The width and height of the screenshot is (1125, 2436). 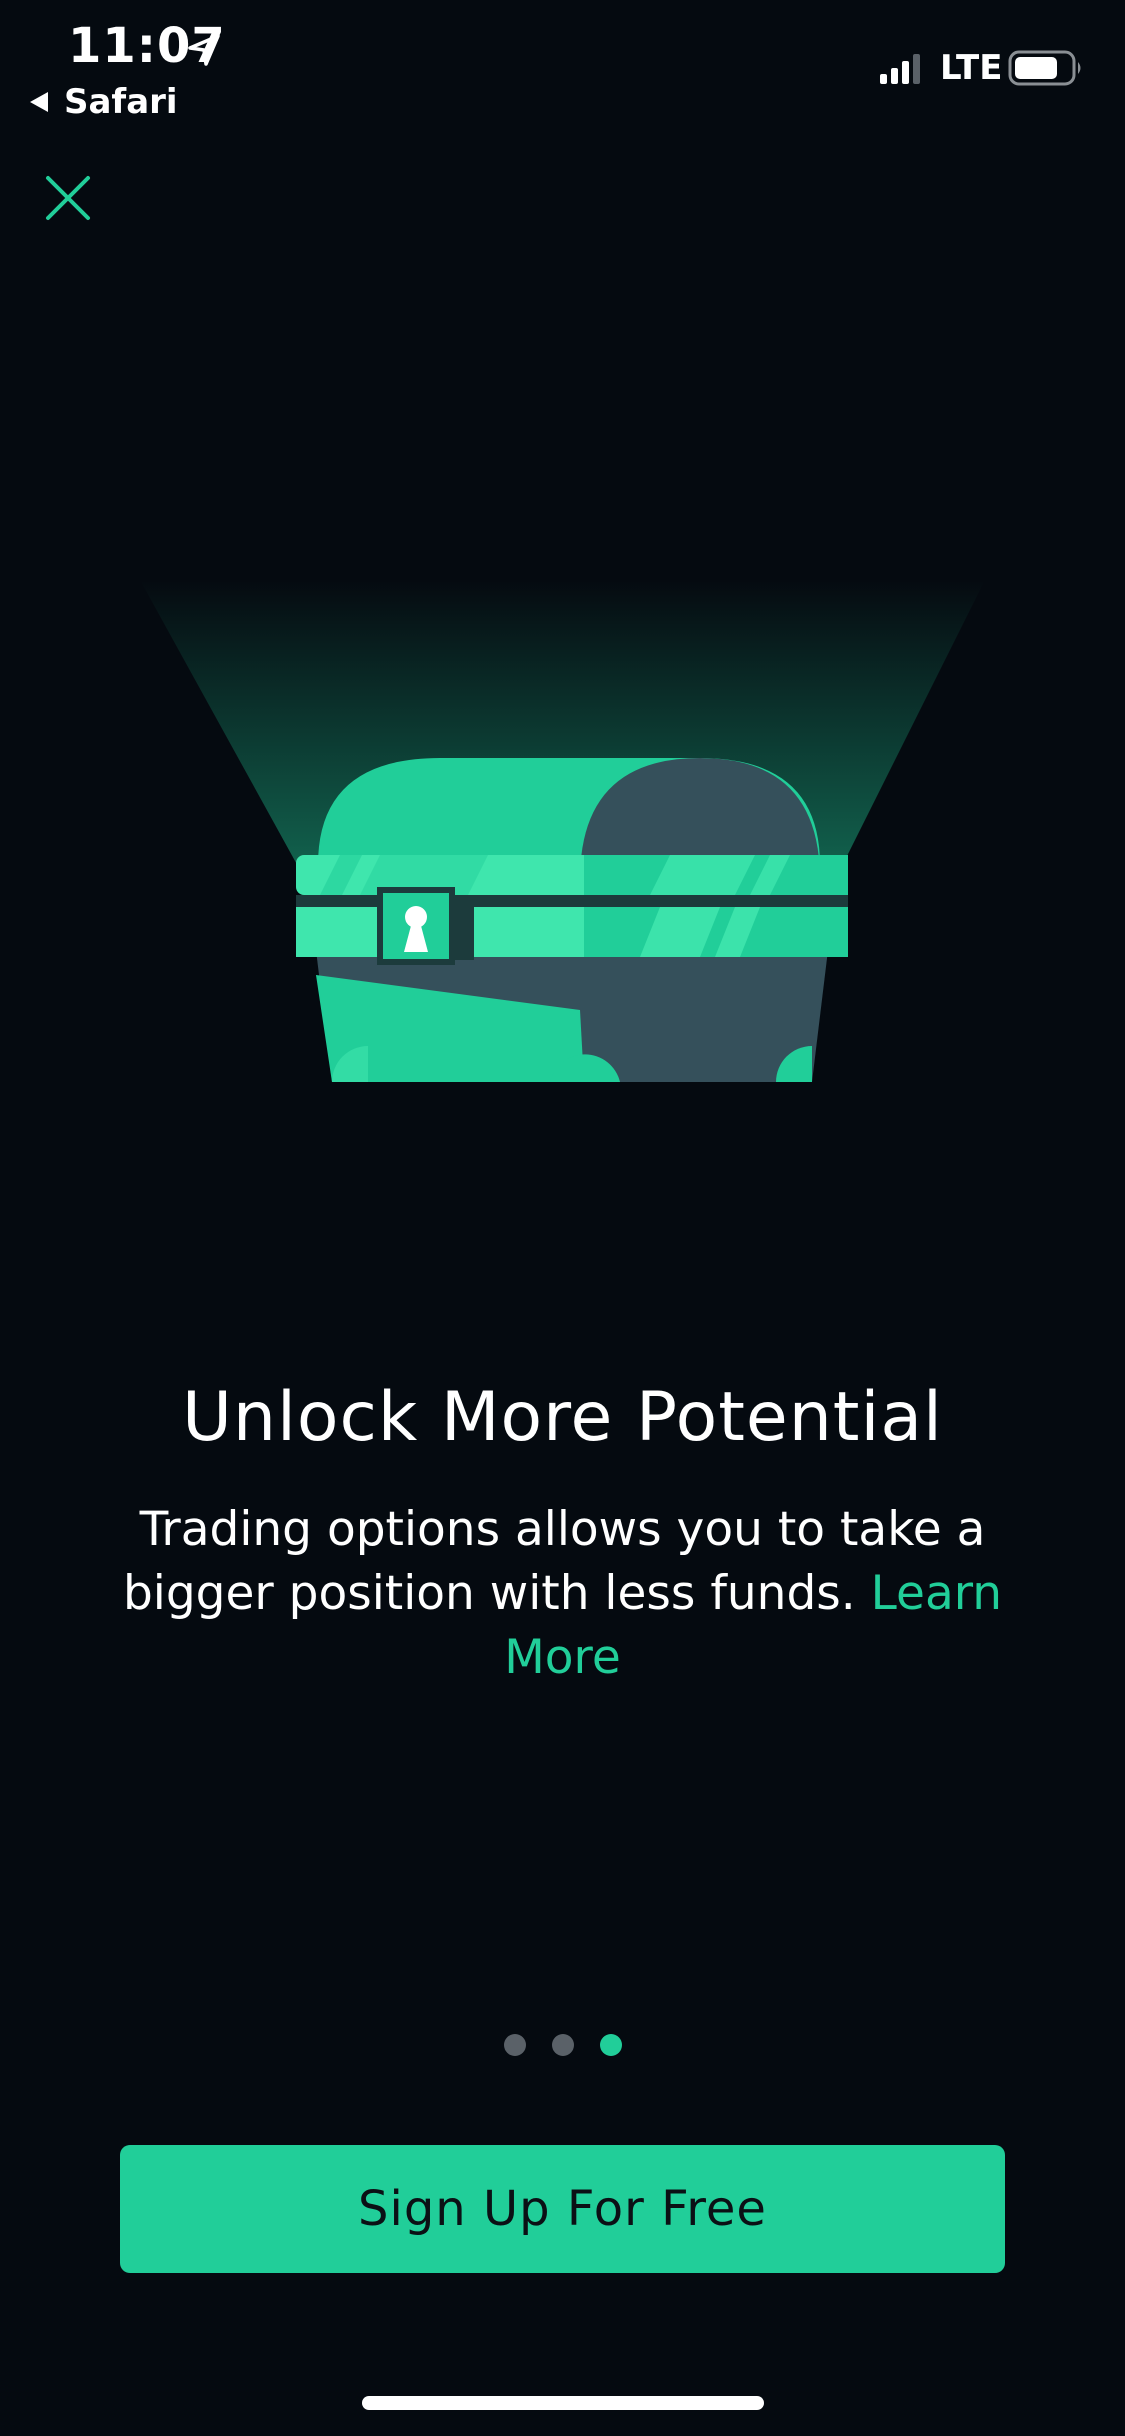 I want to click on page-title: Unlock More Potential, so click(x=562, y=1417).